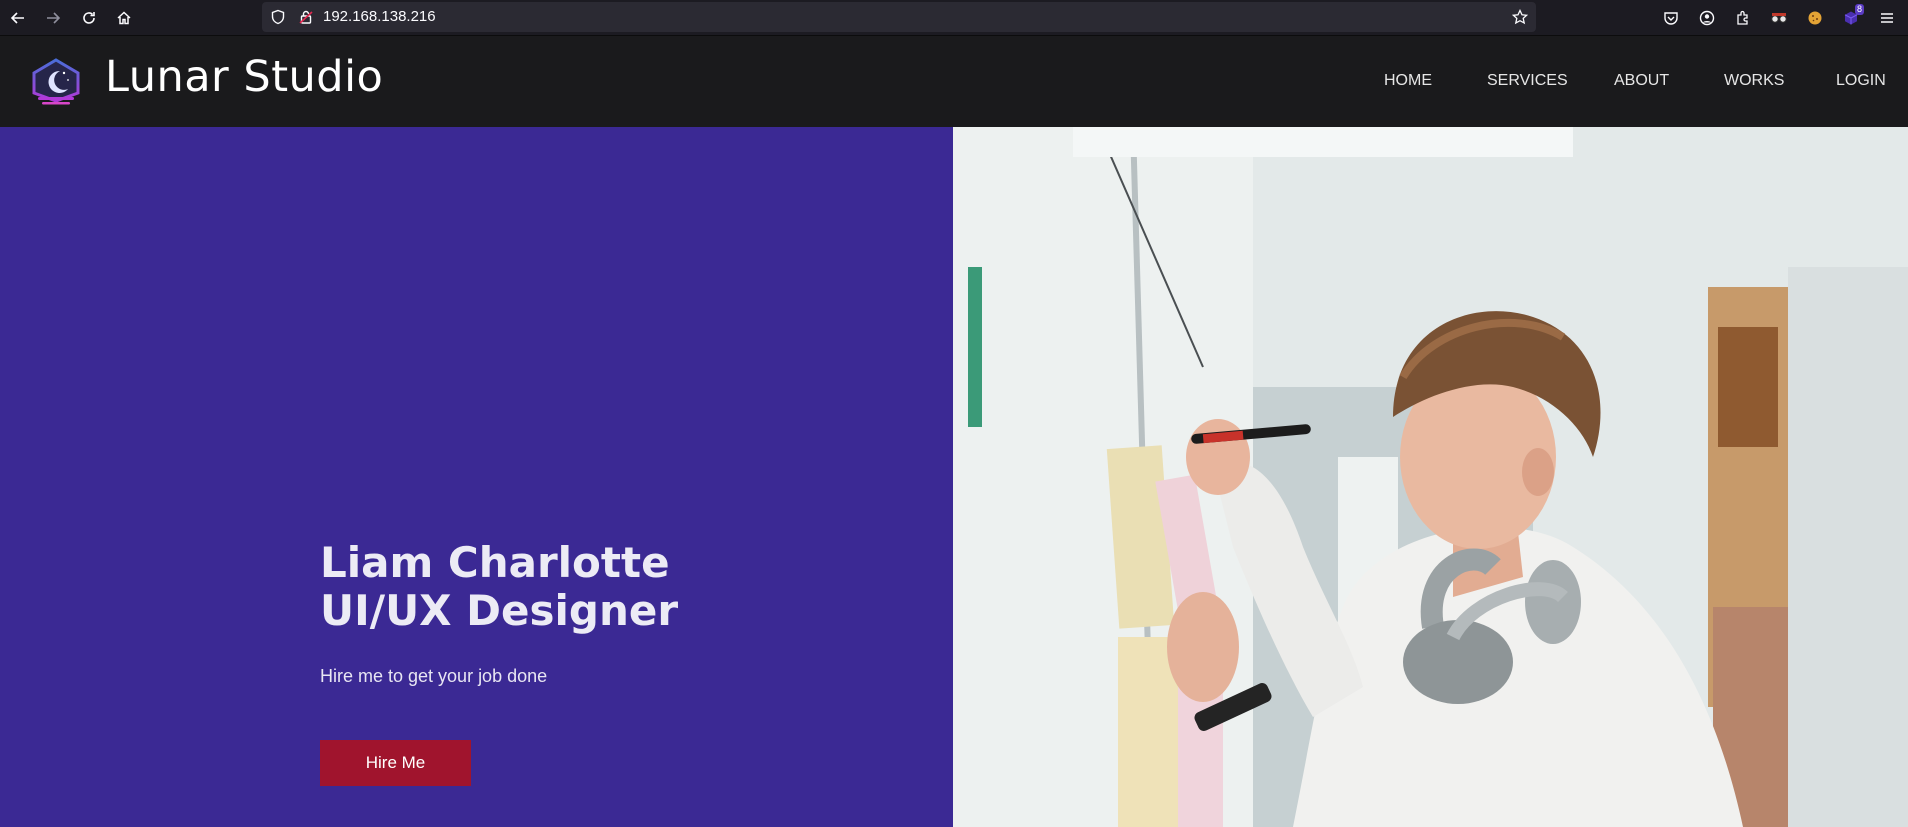  Describe the element at coordinates (18, 18) in the screenshot. I see `back-icon` at that location.